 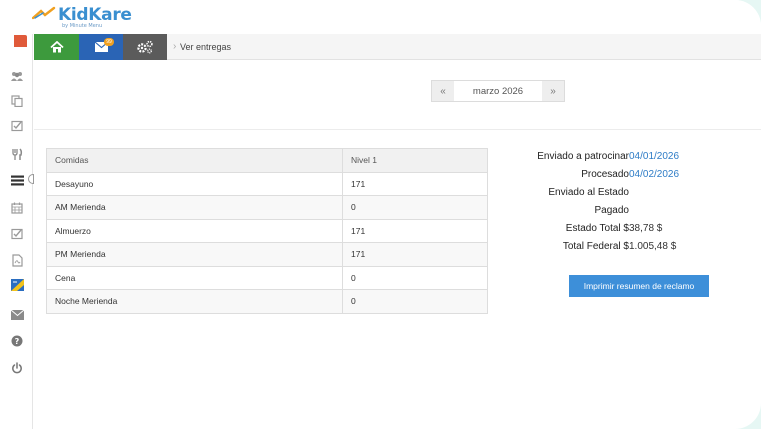 I want to click on summary-row: Pagado, so click(x=630, y=214).